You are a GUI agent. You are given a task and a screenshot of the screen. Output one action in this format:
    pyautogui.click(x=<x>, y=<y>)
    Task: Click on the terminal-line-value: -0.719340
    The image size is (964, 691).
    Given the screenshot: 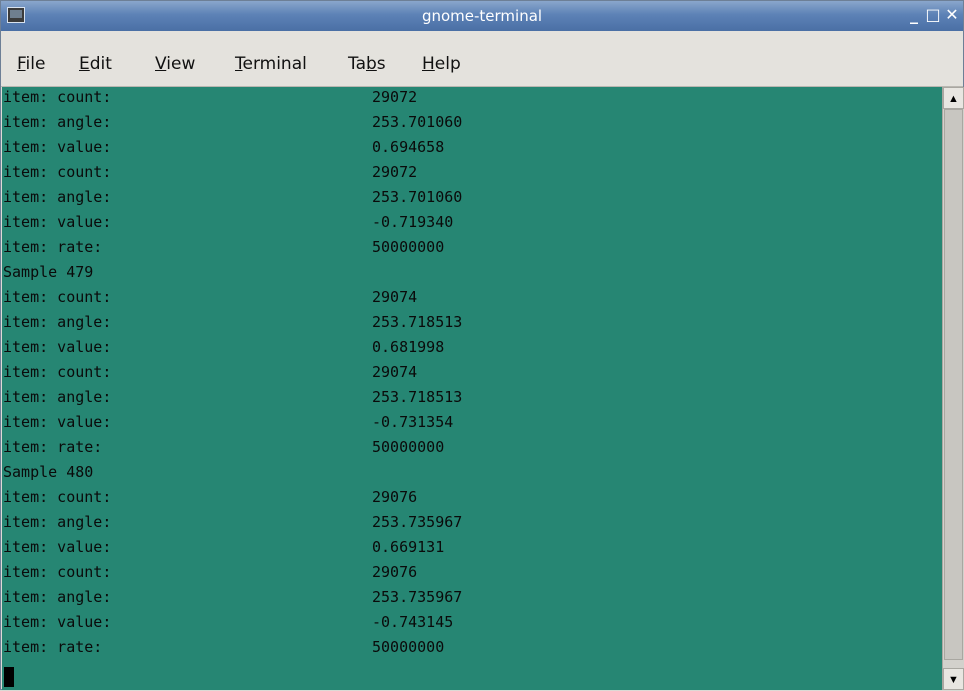 What is the action you would take?
    pyautogui.click(x=413, y=222)
    